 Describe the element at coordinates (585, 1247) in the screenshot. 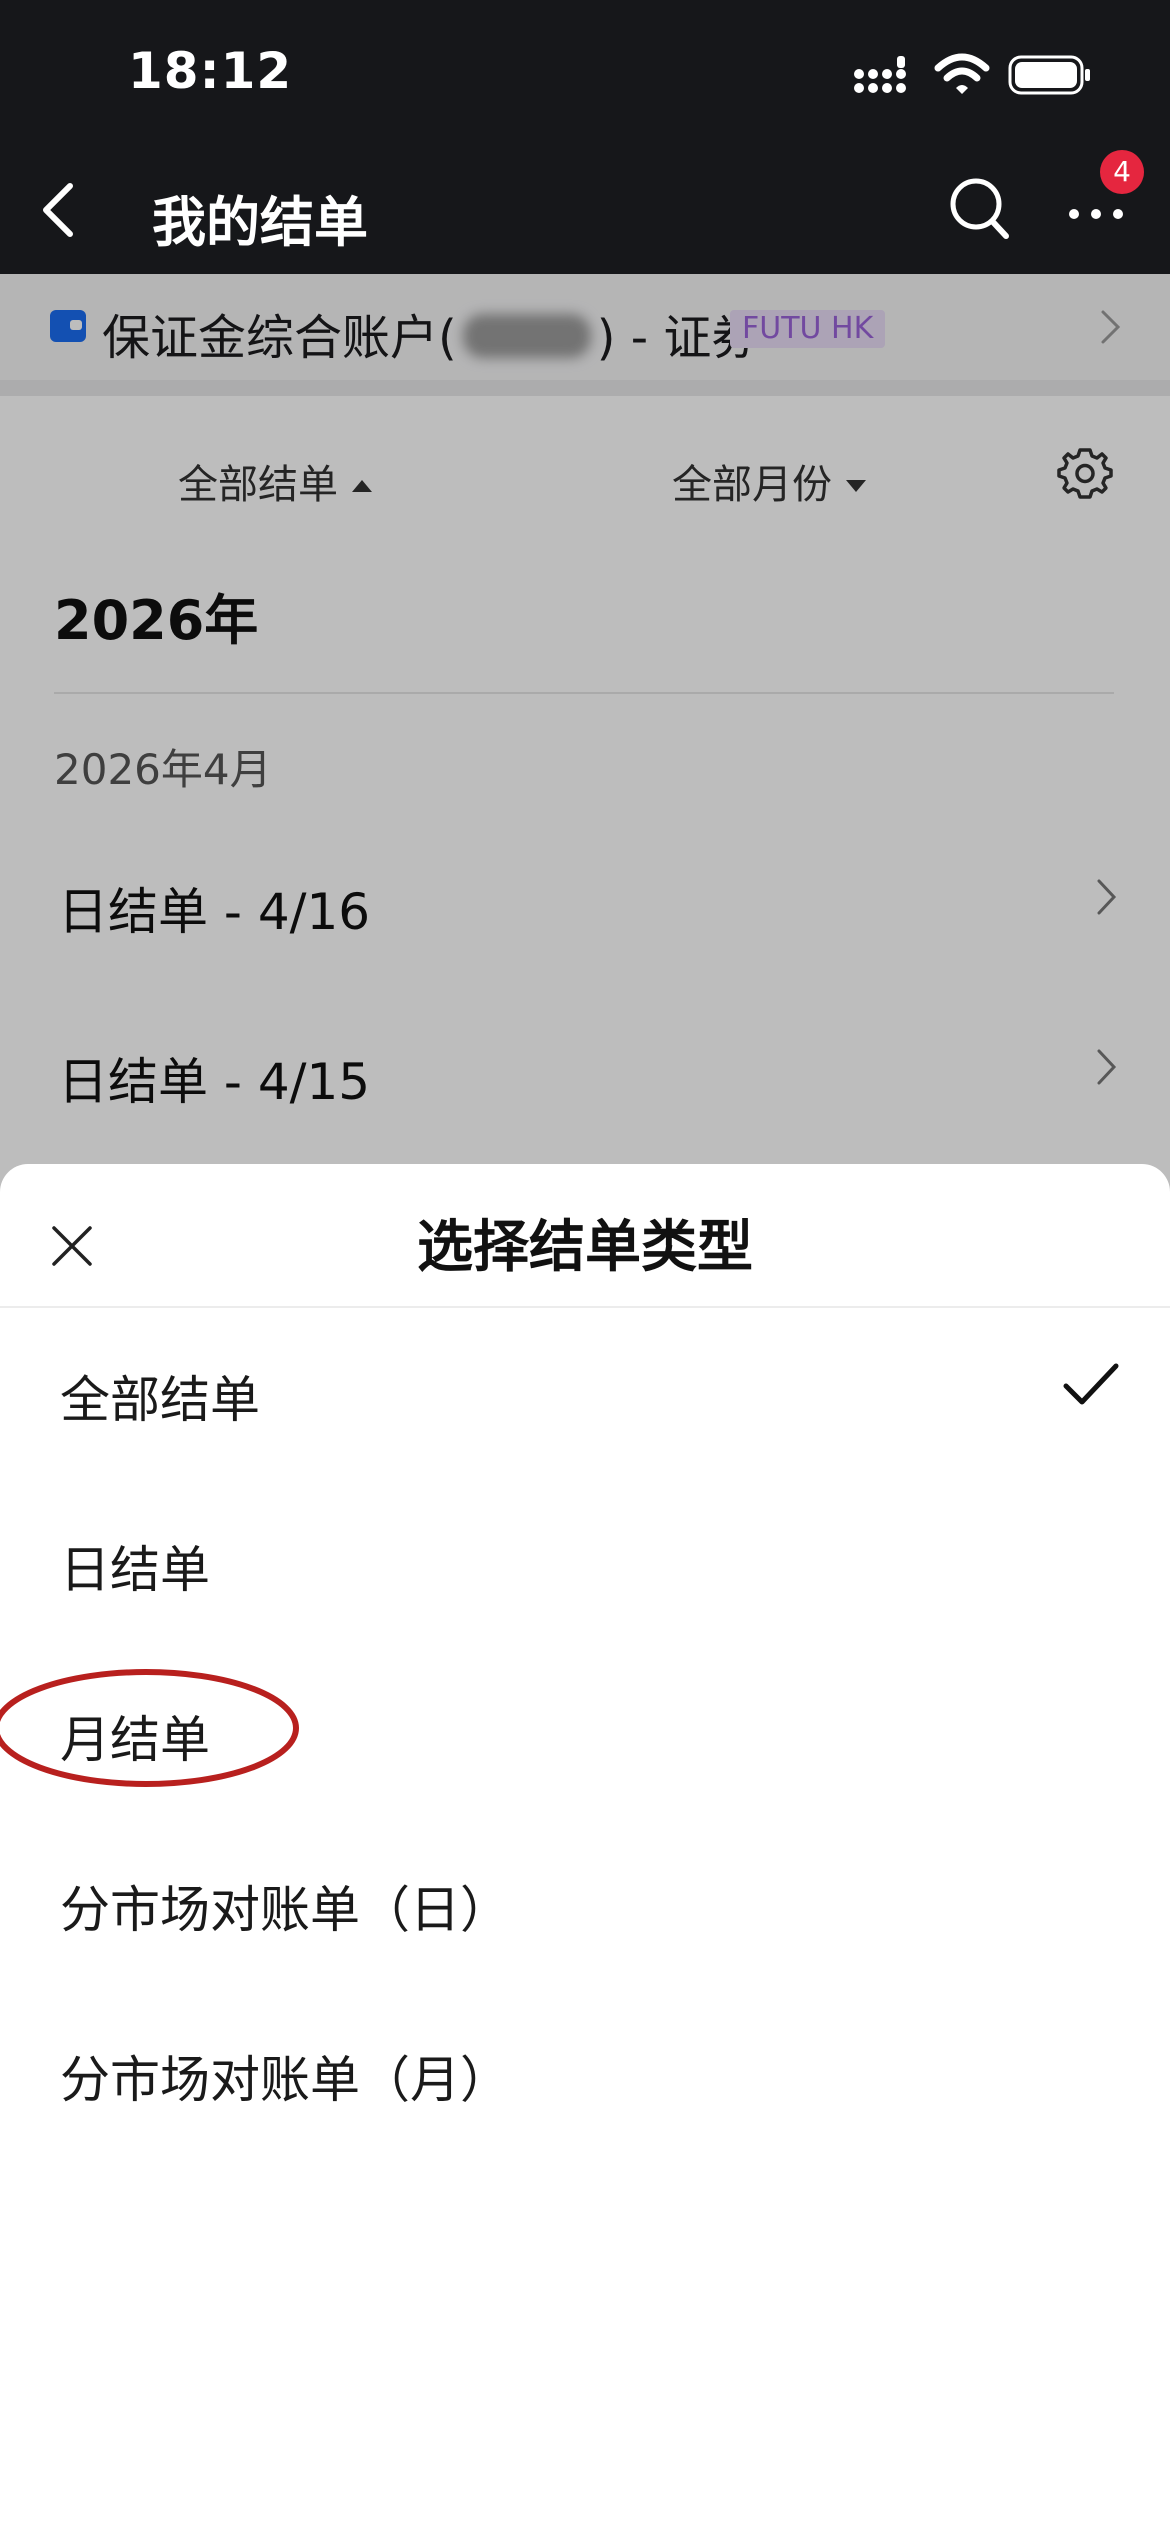

I see `sheet-title: 选择结单类型` at that location.